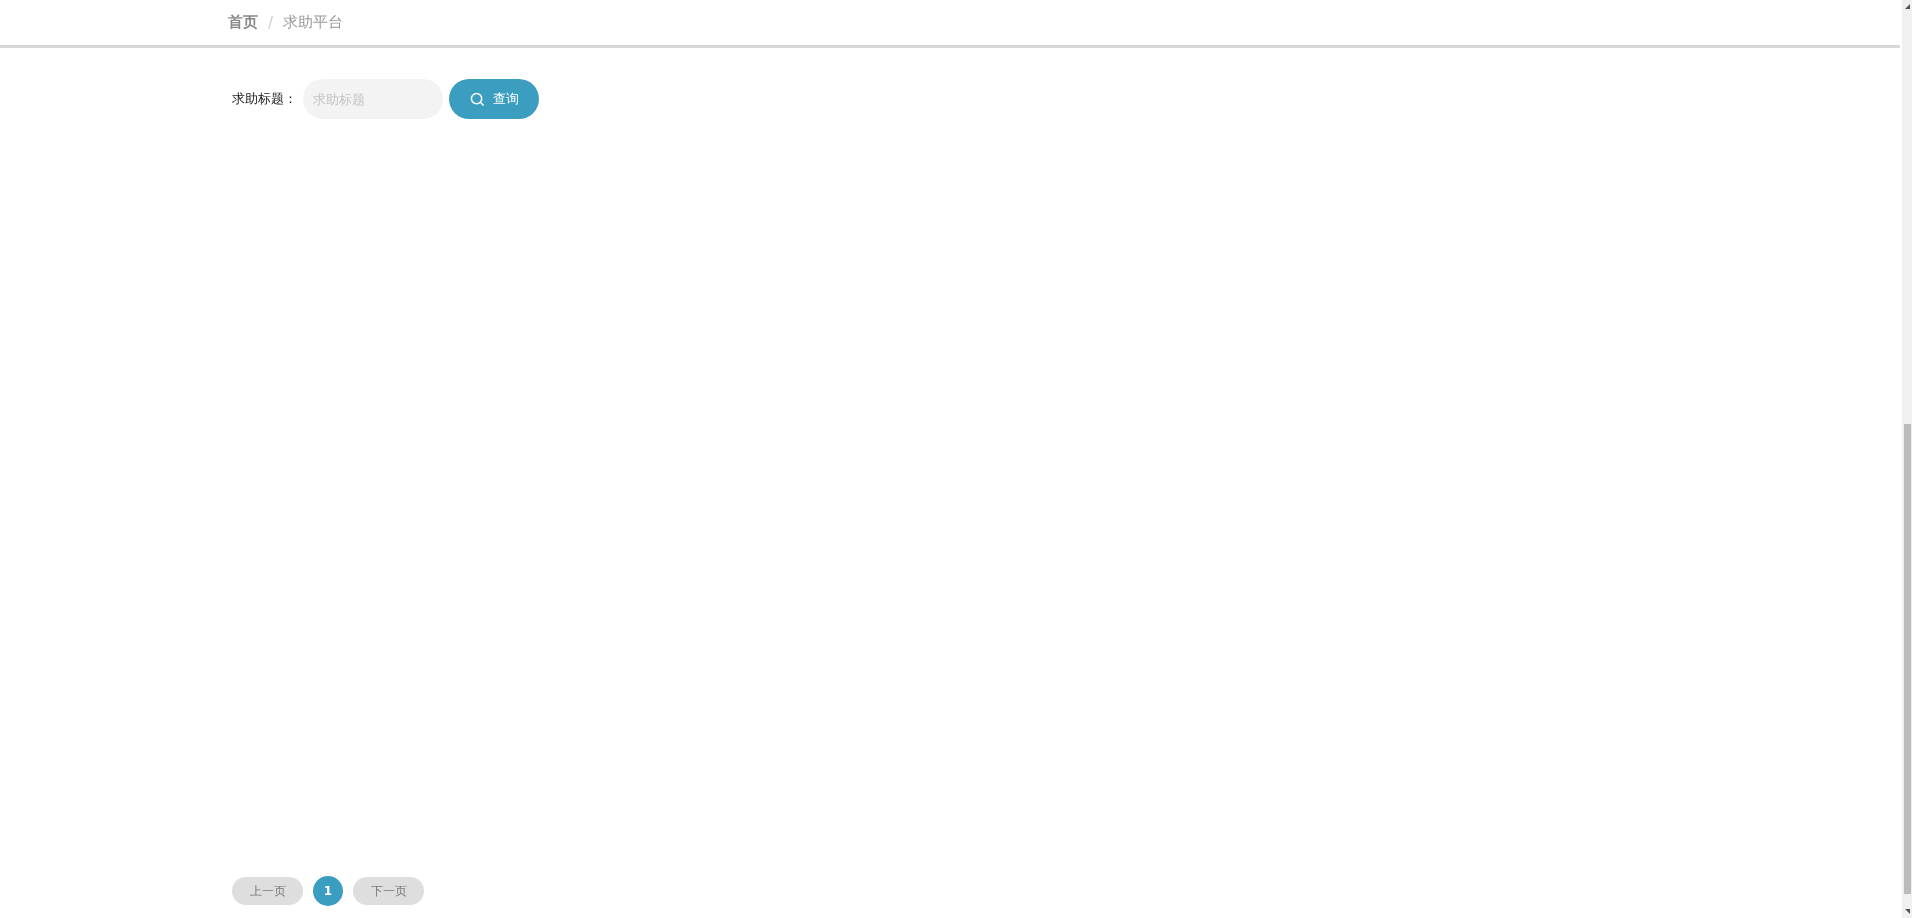 The image size is (1912, 918). What do you see at coordinates (243, 22) in the screenshot?
I see `breadcrumb-item: 首页` at bounding box center [243, 22].